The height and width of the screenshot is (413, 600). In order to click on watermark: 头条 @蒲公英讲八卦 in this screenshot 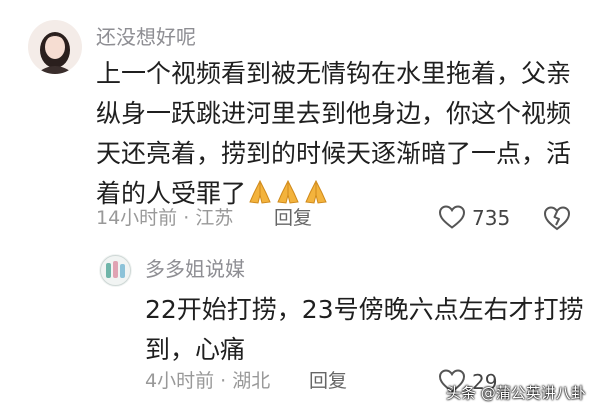, I will do `click(516, 393)`.